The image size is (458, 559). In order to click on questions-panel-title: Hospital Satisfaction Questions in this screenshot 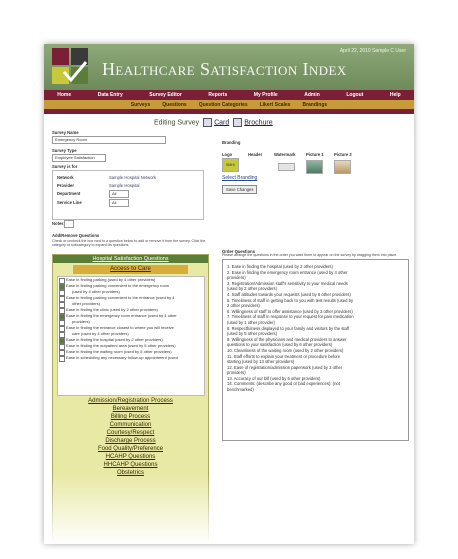, I will do `click(130, 259)`.